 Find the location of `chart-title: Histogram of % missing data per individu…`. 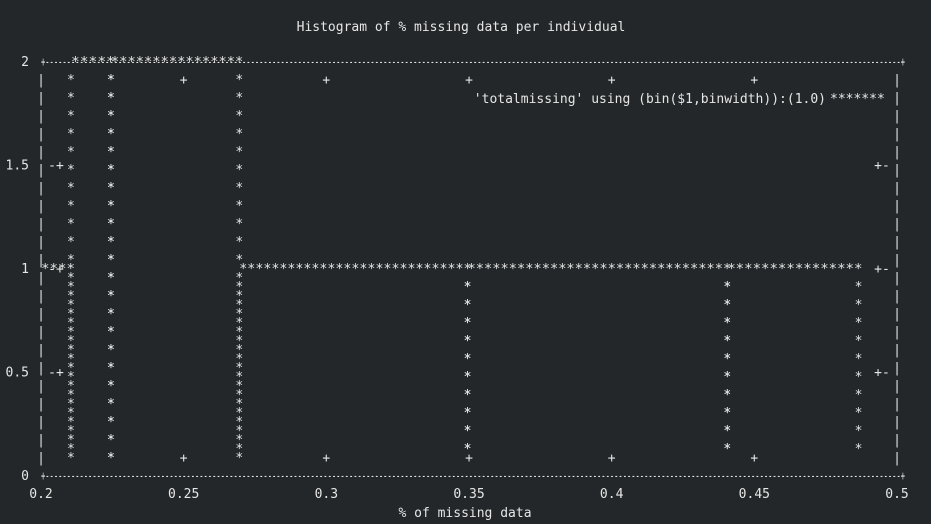

chart-title: Histogram of % missing data per individu… is located at coordinates (461, 27).